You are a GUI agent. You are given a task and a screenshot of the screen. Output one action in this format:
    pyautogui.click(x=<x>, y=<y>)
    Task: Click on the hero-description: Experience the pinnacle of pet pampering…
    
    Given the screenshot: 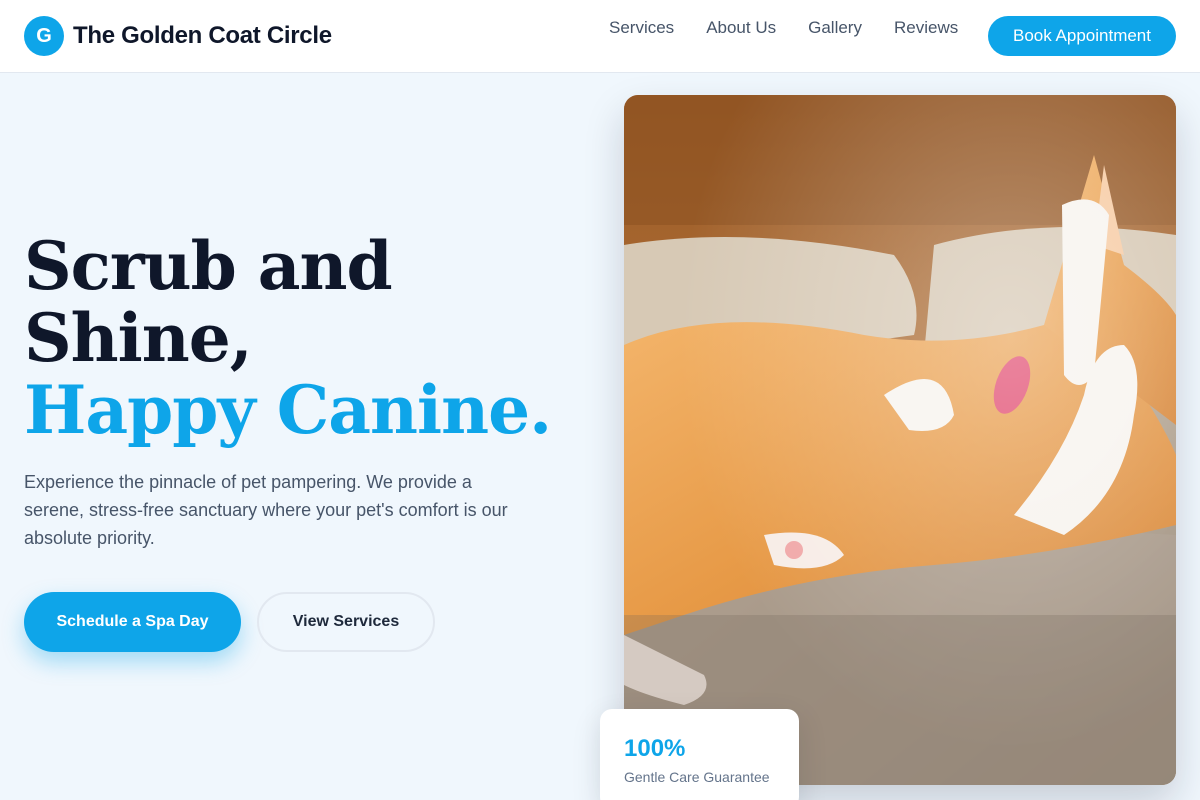 What is the action you would take?
    pyautogui.click(x=266, y=510)
    